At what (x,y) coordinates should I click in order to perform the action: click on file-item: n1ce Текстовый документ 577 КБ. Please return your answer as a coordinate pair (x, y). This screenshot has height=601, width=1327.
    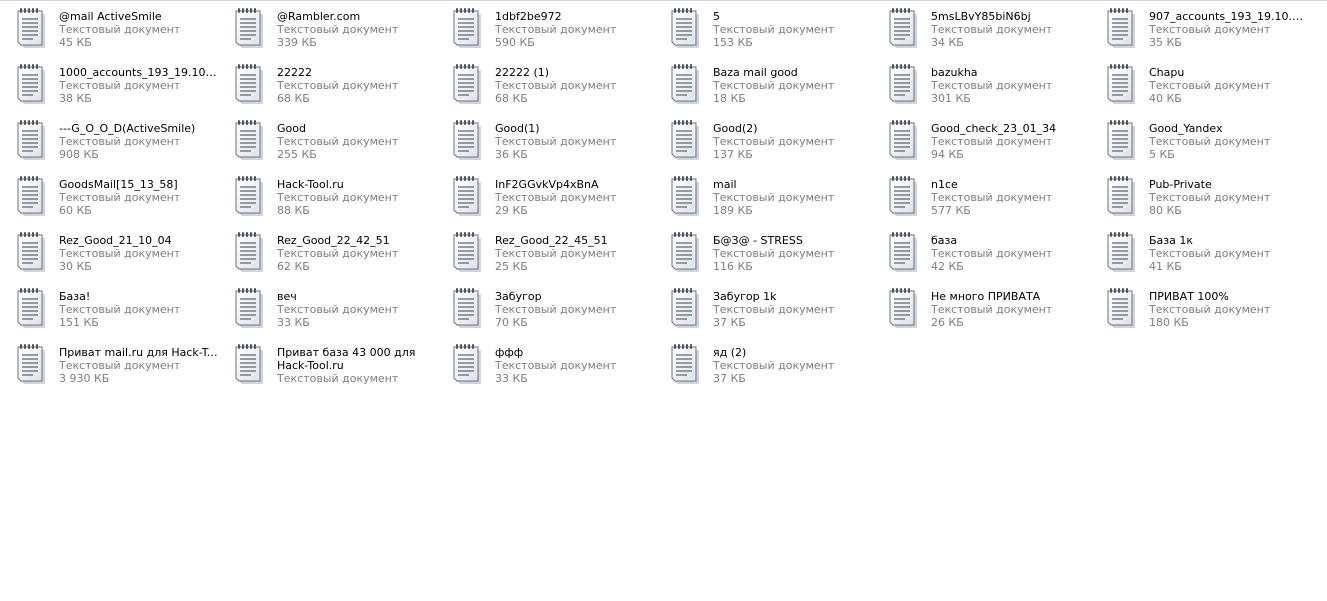
    Looking at the image, I should click on (991, 203).